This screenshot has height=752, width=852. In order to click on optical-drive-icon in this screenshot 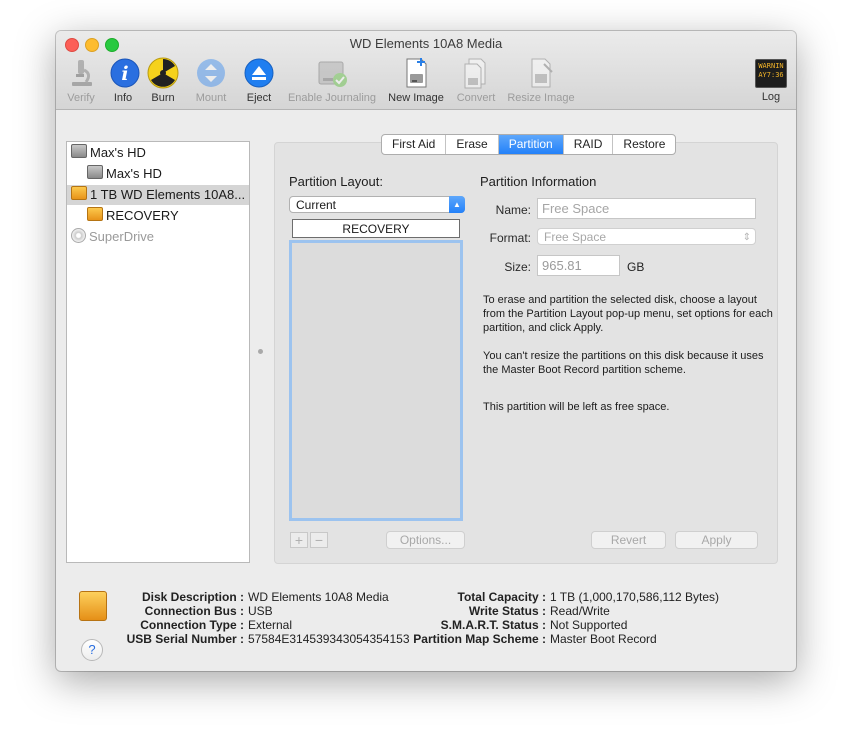, I will do `click(78, 235)`.